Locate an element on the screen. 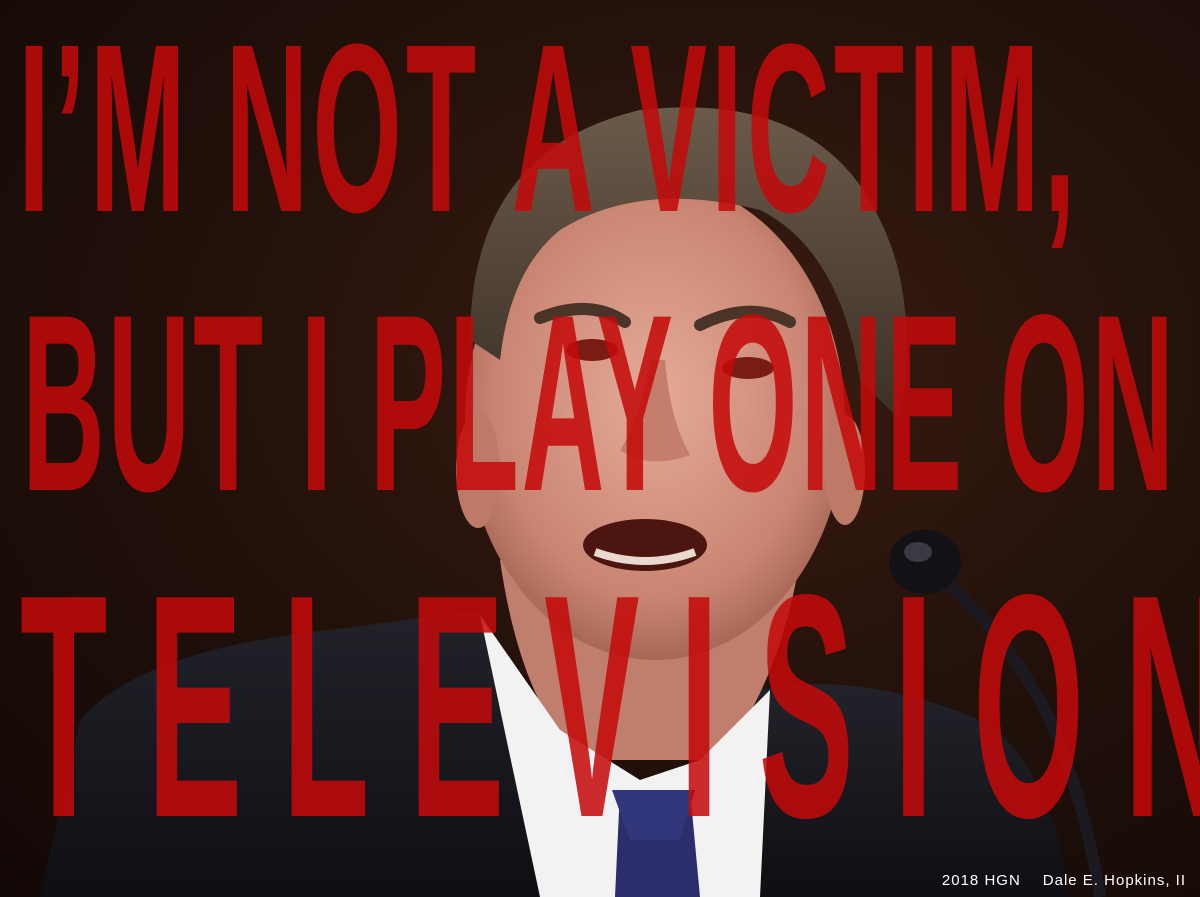 This screenshot has height=897, width=1200. credit-line: 2018 HGN Dale E. Hopkins, II is located at coordinates (1064, 880).